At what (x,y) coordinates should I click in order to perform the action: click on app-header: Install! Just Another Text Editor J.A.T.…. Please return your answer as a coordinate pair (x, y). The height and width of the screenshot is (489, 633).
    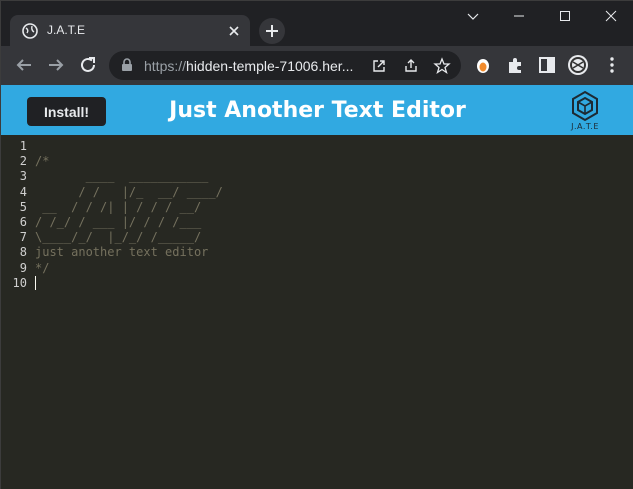
    Looking at the image, I should click on (317, 110).